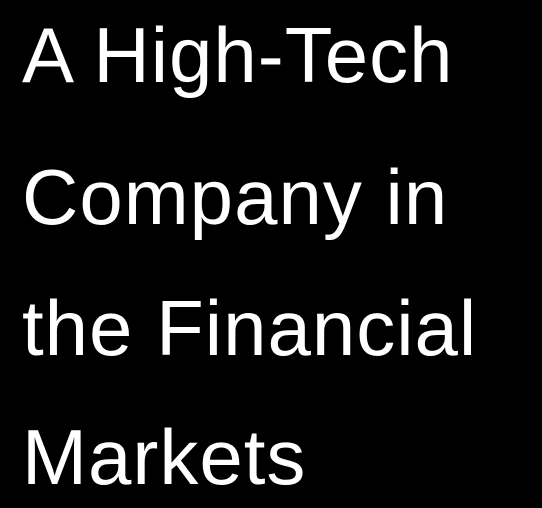  I want to click on title-line-4: Markets, so click(164, 457).